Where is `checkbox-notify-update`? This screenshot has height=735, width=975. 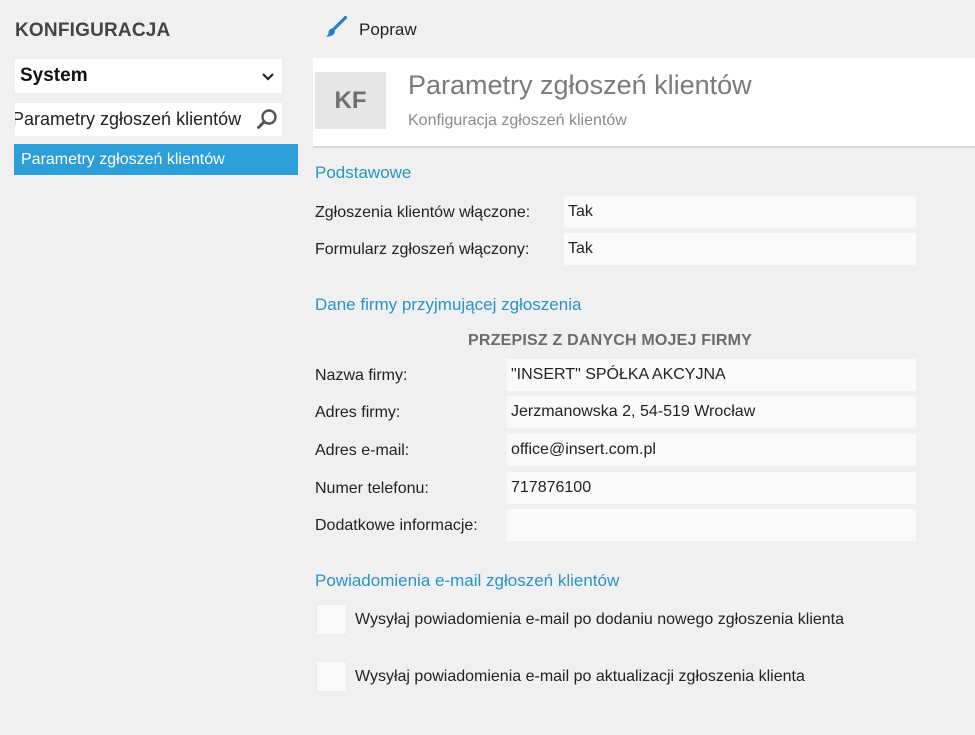
checkbox-notify-update is located at coordinates (331, 676).